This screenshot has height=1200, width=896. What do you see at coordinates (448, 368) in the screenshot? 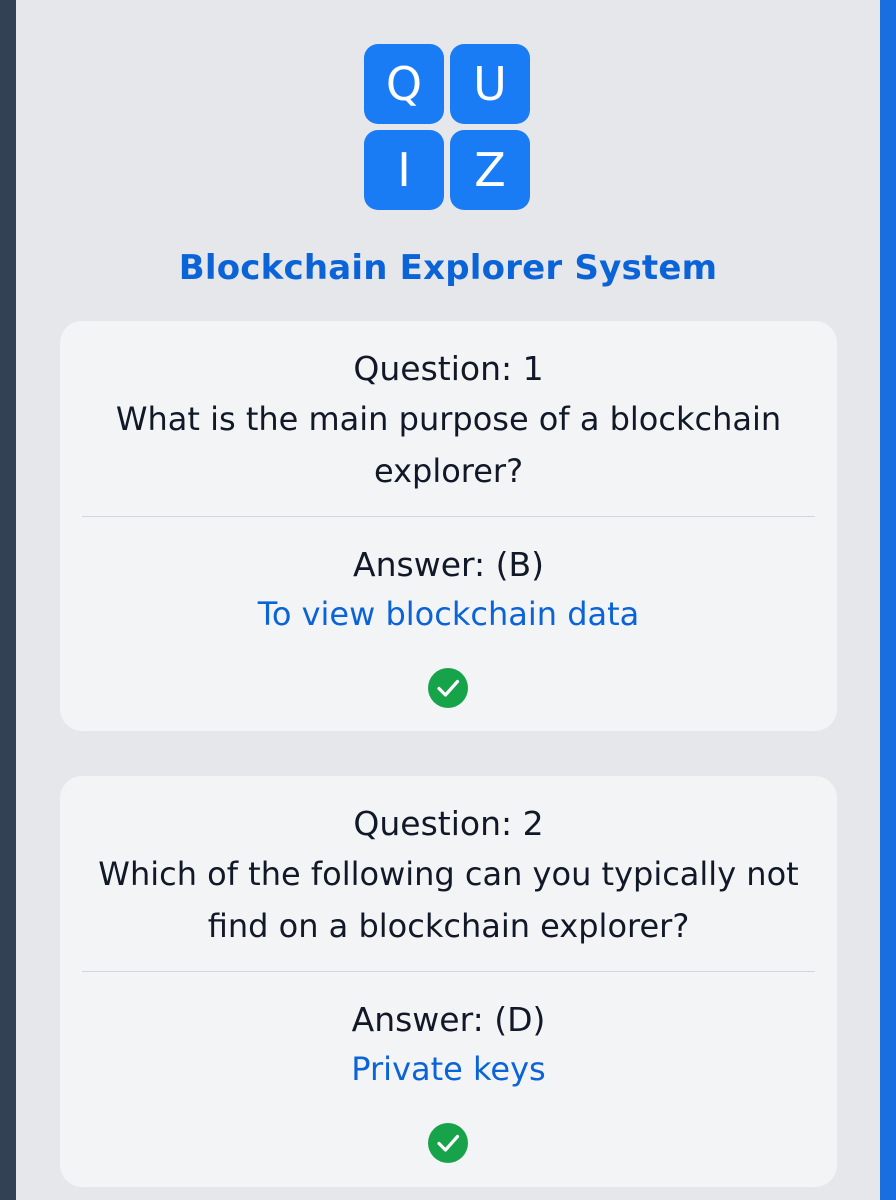
I see `question-label: Question: 1` at bounding box center [448, 368].